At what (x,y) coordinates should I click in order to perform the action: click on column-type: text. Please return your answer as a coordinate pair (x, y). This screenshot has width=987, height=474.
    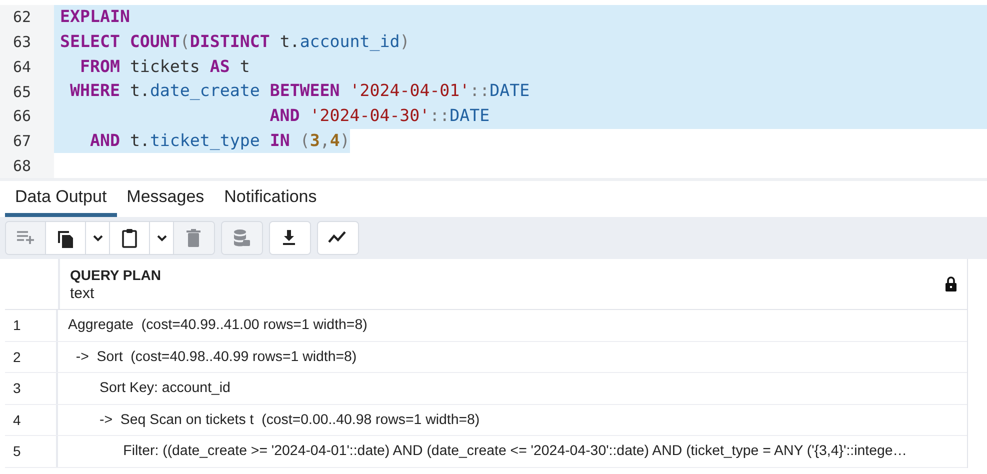
    Looking at the image, I should click on (83, 293).